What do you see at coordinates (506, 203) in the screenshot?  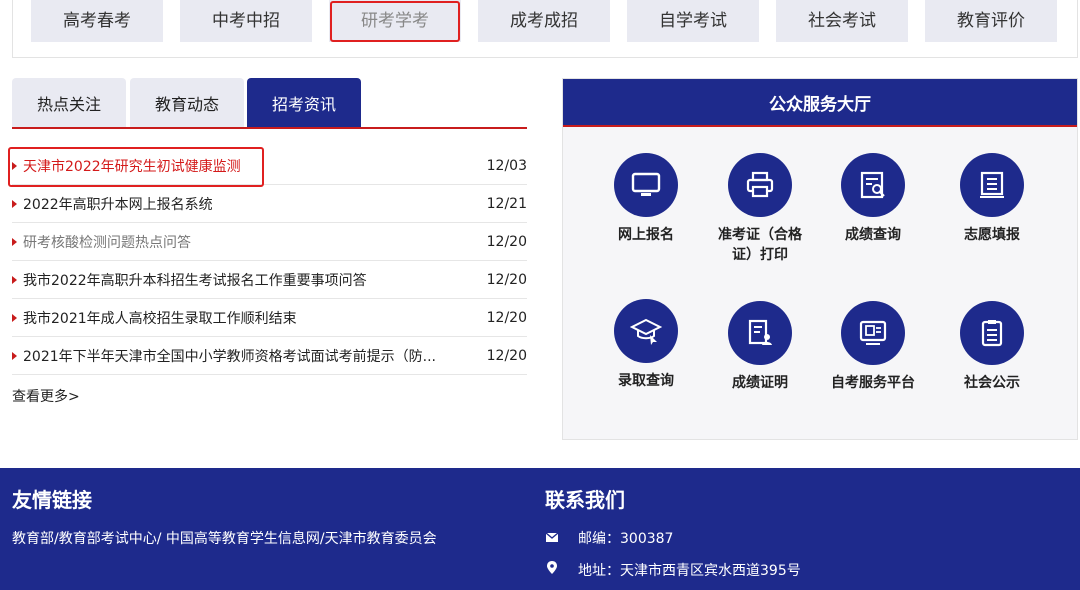 I see `news-date: 12/21` at bounding box center [506, 203].